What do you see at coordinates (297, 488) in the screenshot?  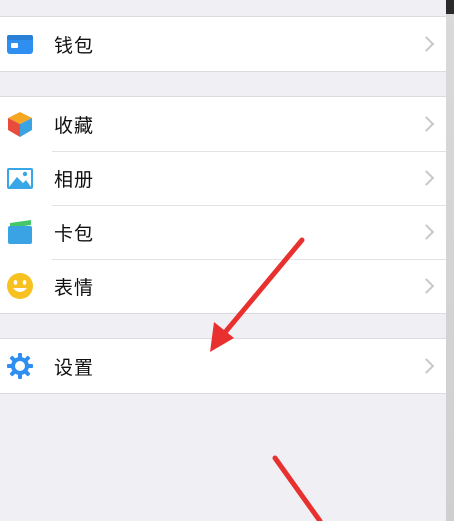 I see `annotation-arrow-bottom` at bounding box center [297, 488].